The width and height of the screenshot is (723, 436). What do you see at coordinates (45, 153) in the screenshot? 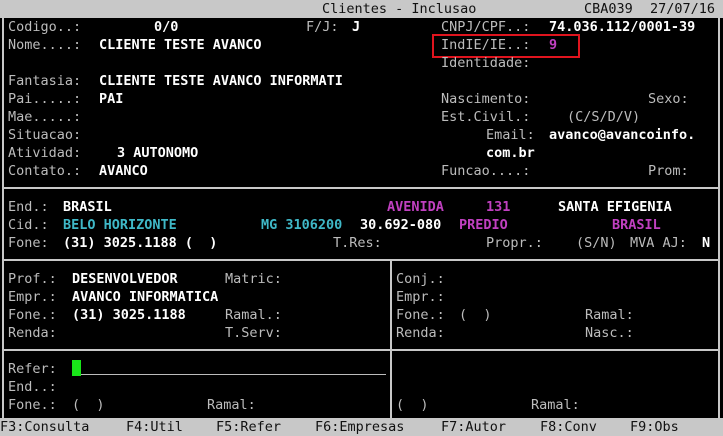
I see `atividade-label: Atividad:` at bounding box center [45, 153].